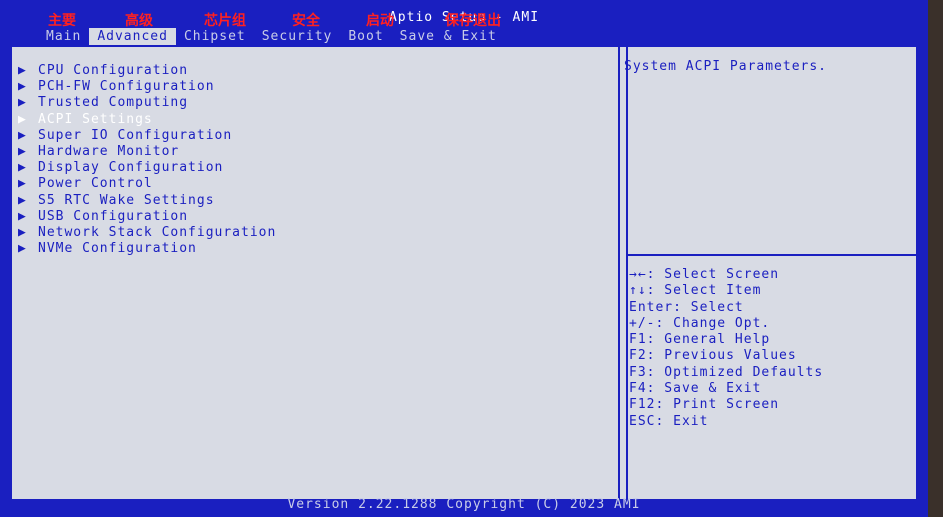 This screenshot has width=943, height=517. I want to click on key-hint: F4: Save & Exit, so click(695, 389).